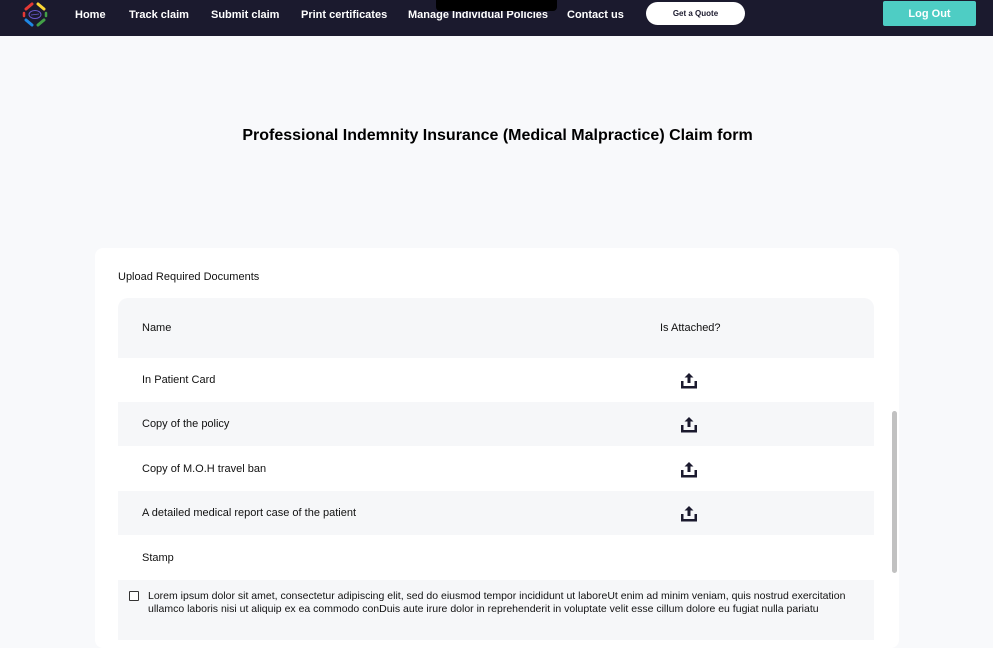 The height and width of the screenshot is (648, 993). What do you see at coordinates (496, 380) in the screenshot?
I see `table-row: In Patient Card` at bounding box center [496, 380].